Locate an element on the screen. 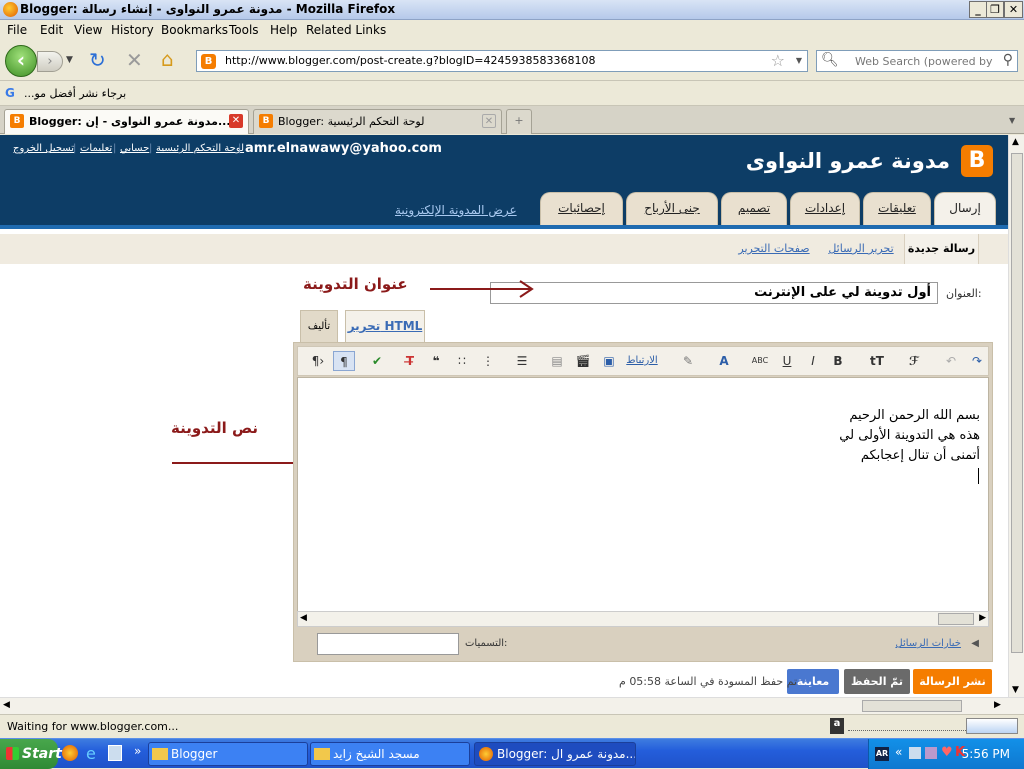 The width and height of the screenshot is (1024, 769). search-bar: 🔍︎ Web Search (powered by Goo ⚲ is located at coordinates (917, 61).